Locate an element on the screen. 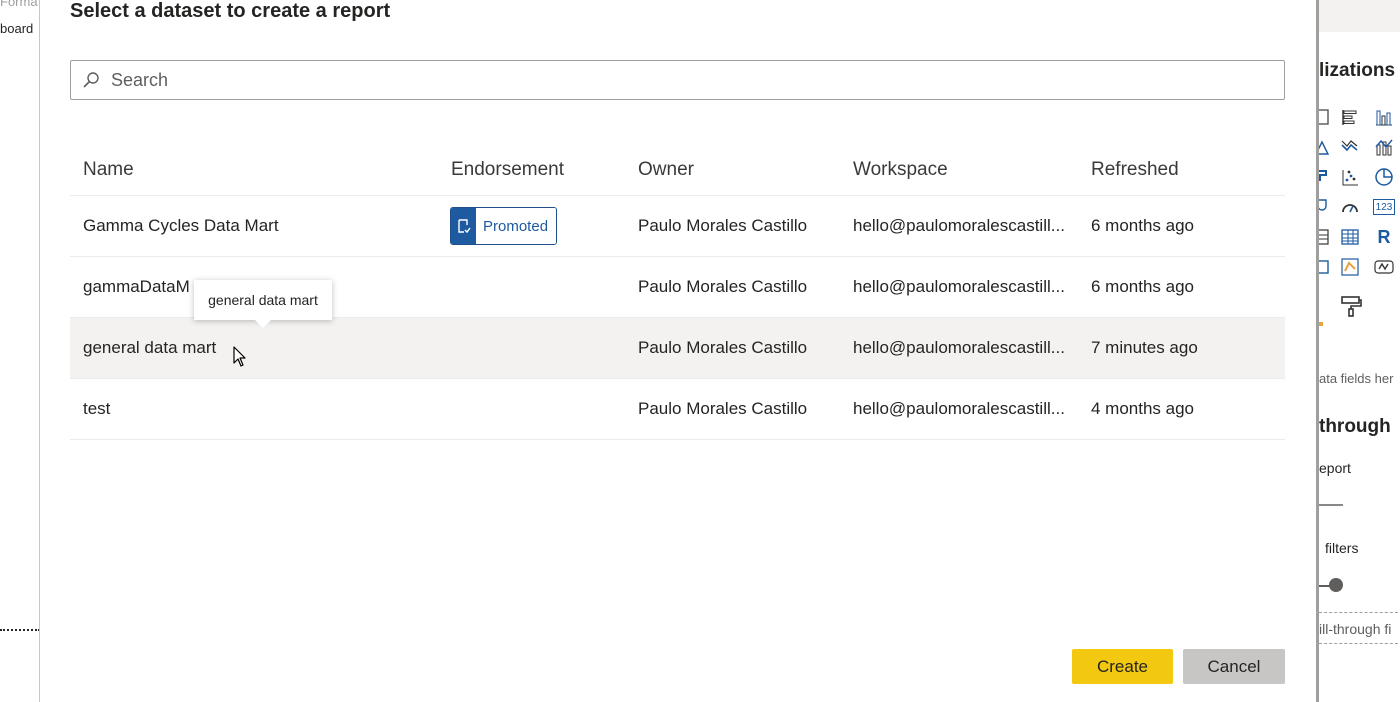 This screenshot has height=702, width=1400. add-data-fields-hint: ata fields her is located at coordinates (1356, 378).